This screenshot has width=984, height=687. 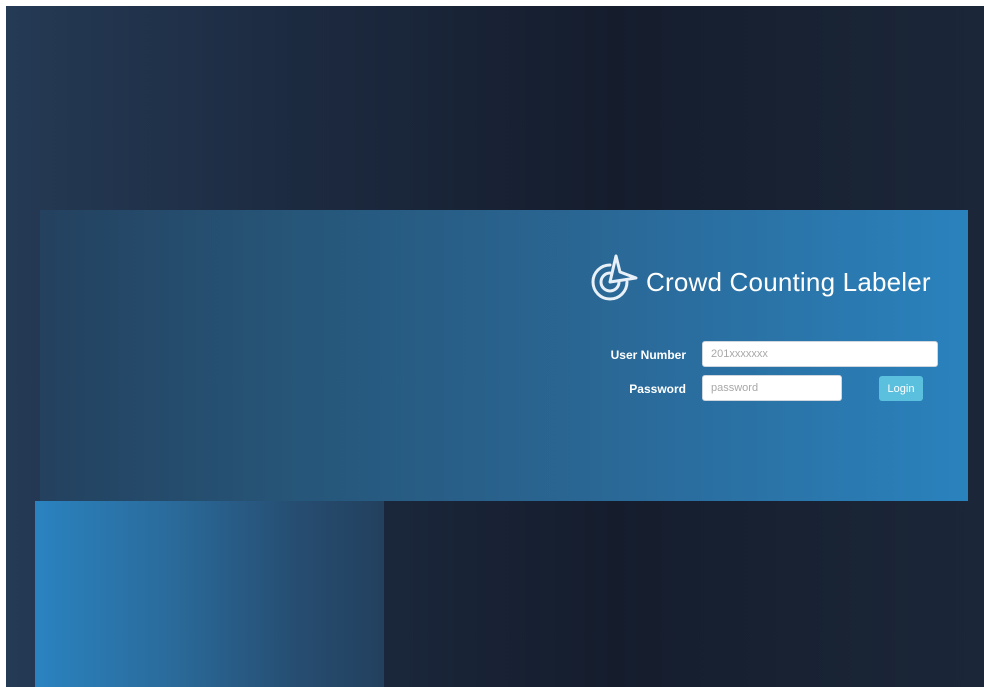 What do you see at coordinates (901, 388) in the screenshot?
I see `login-button: Login` at bounding box center [901, 388].